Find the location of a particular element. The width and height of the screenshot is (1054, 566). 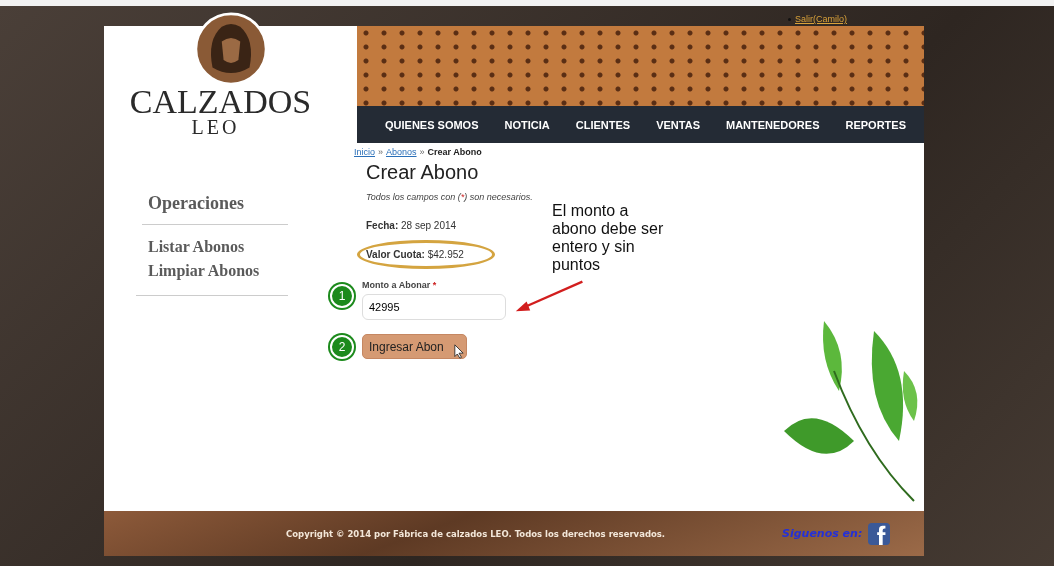

nav-link: CLIENTES is located at coordinates (603, 124).